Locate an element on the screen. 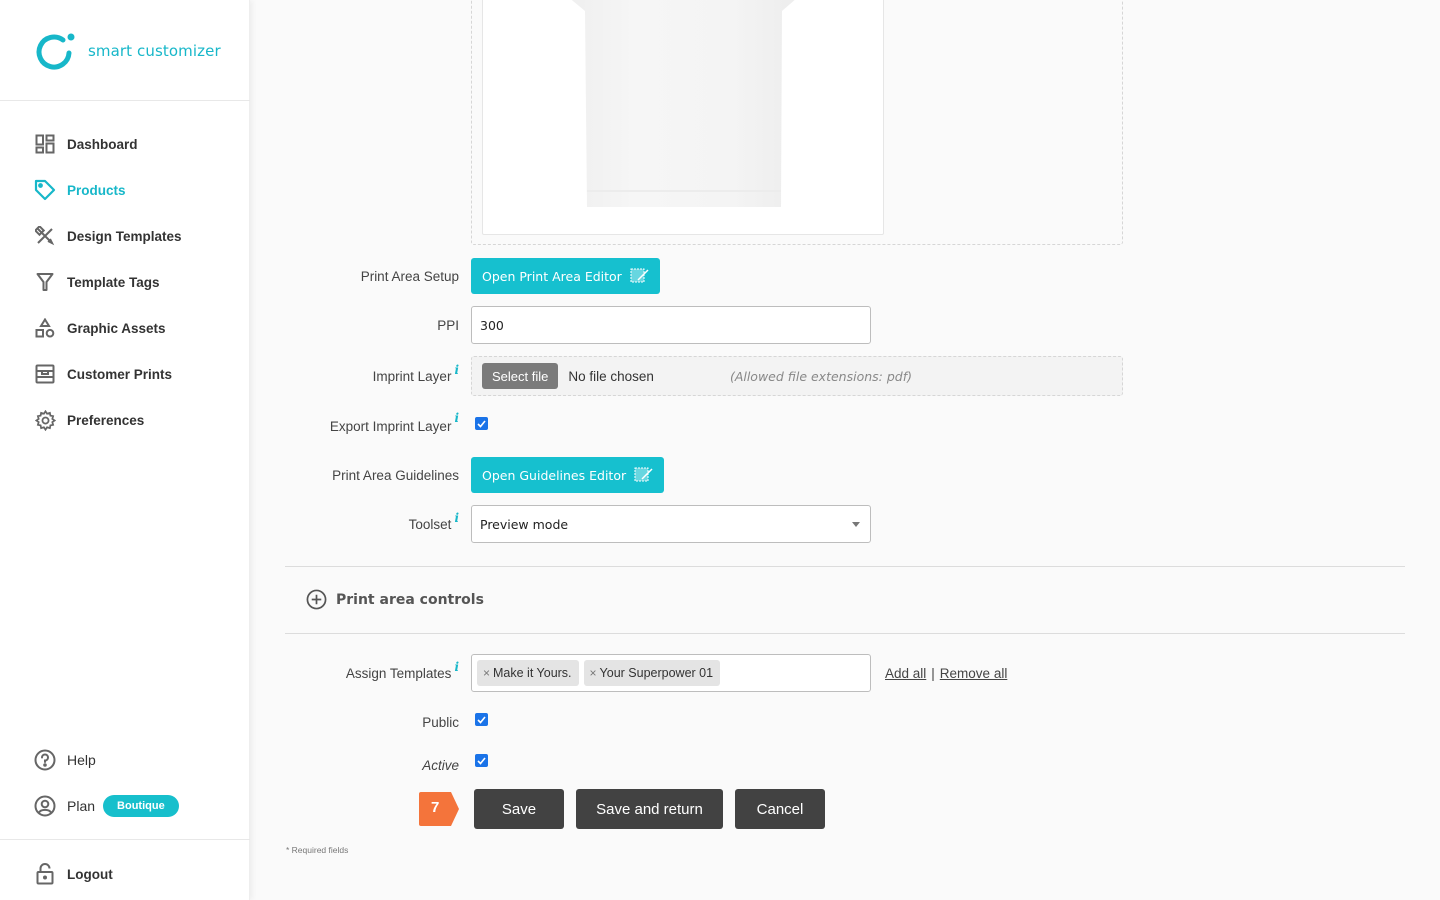 The width and height of the screenshot is (1440, 900). logo-icon is located at coordinates (55, 51).